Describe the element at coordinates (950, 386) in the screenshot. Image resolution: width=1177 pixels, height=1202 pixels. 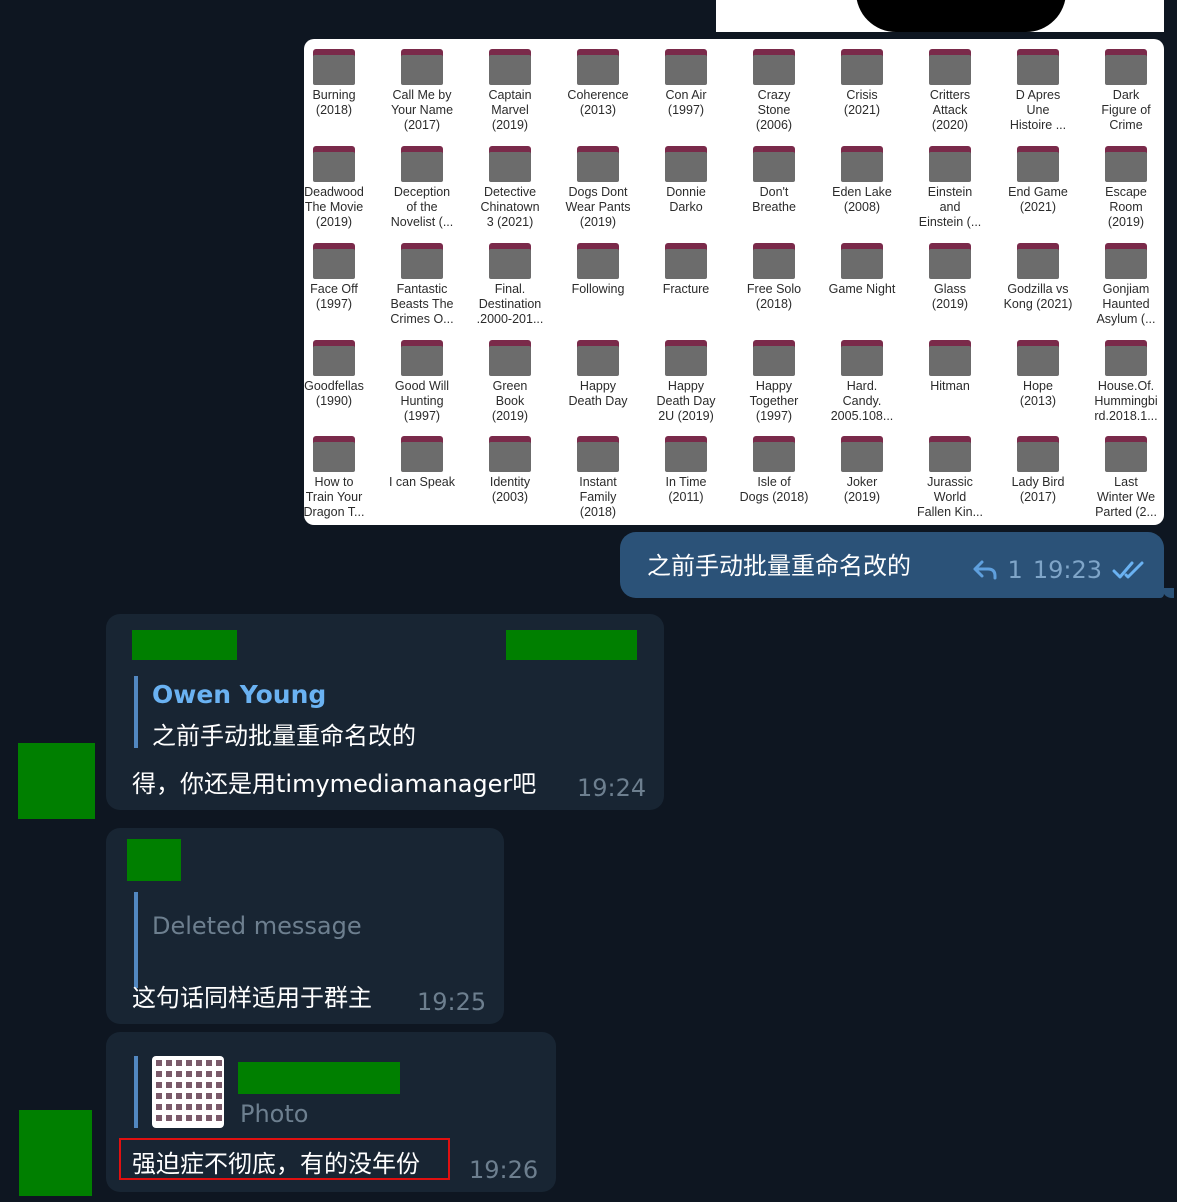
I see `folder-name: Hitman` at that location.